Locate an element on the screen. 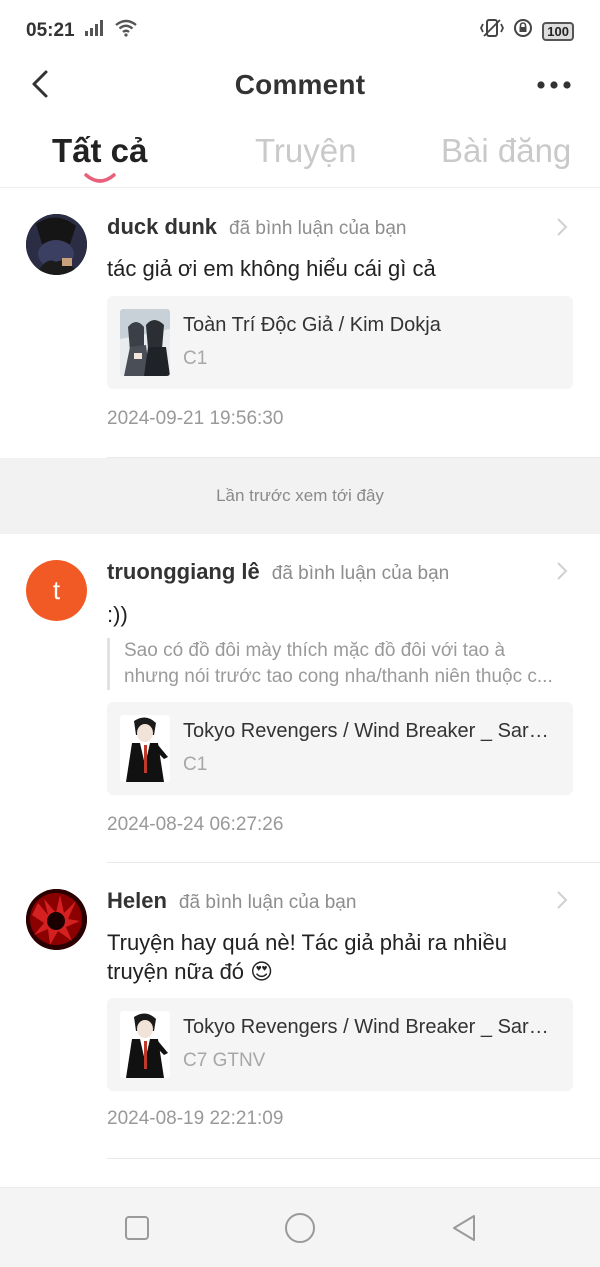 This screenshot has height=1267, width=600. app-header: Comment is located at coordinates (300, 85).